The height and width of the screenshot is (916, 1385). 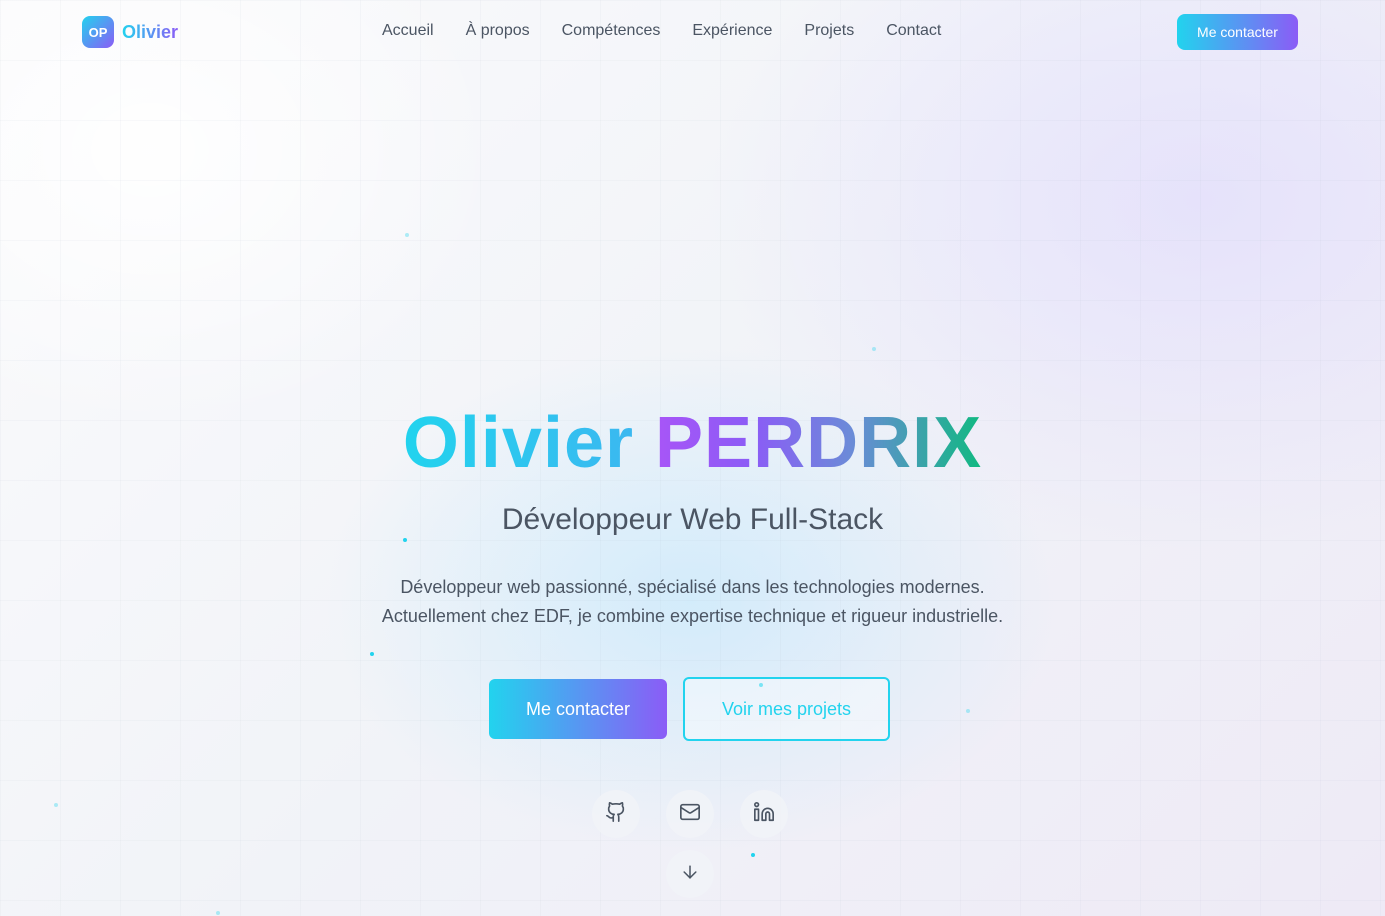 I want to click on nav-item-projets: Projets, so click(x=829, y=31).